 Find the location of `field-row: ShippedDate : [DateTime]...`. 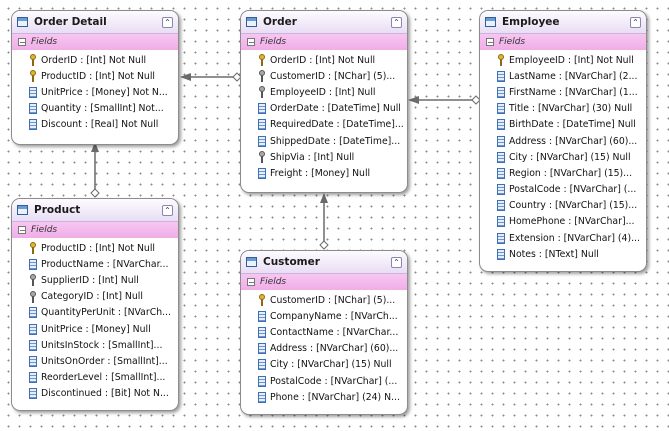

field-row: ShippedDate : [DateTime]... is located at coordinates (324, 141).